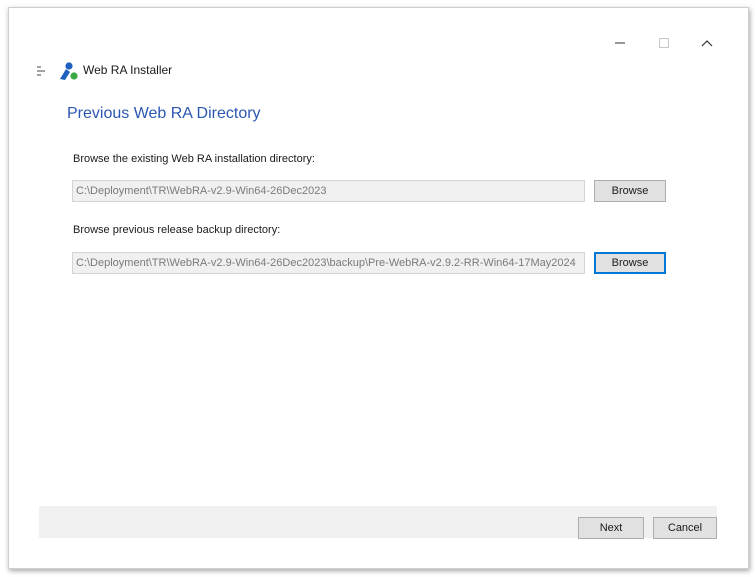  What do you see at coordinates (164, 113) in the screenshot?
I see `page-title: Previous Web RA Directory` at bounding box center [164, 113].